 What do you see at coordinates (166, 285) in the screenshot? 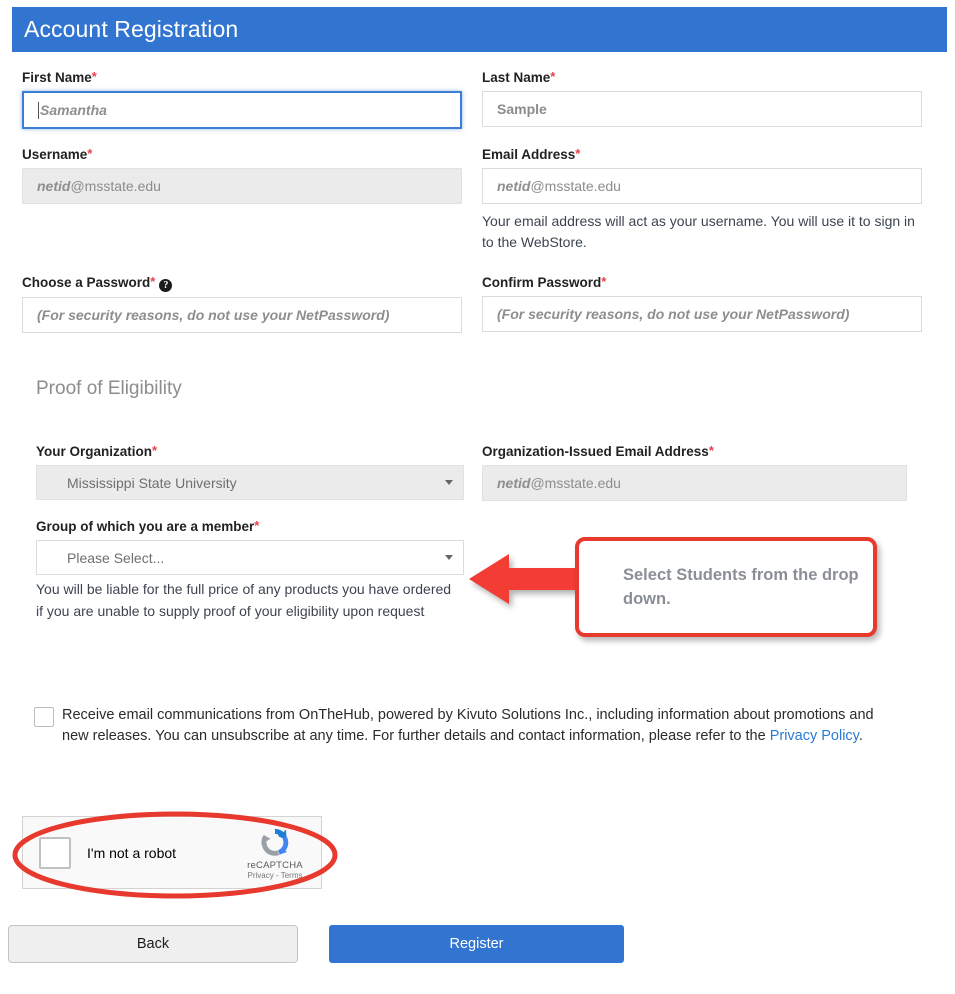
I see `help-icon: ?` at bounding box center [166, 285].